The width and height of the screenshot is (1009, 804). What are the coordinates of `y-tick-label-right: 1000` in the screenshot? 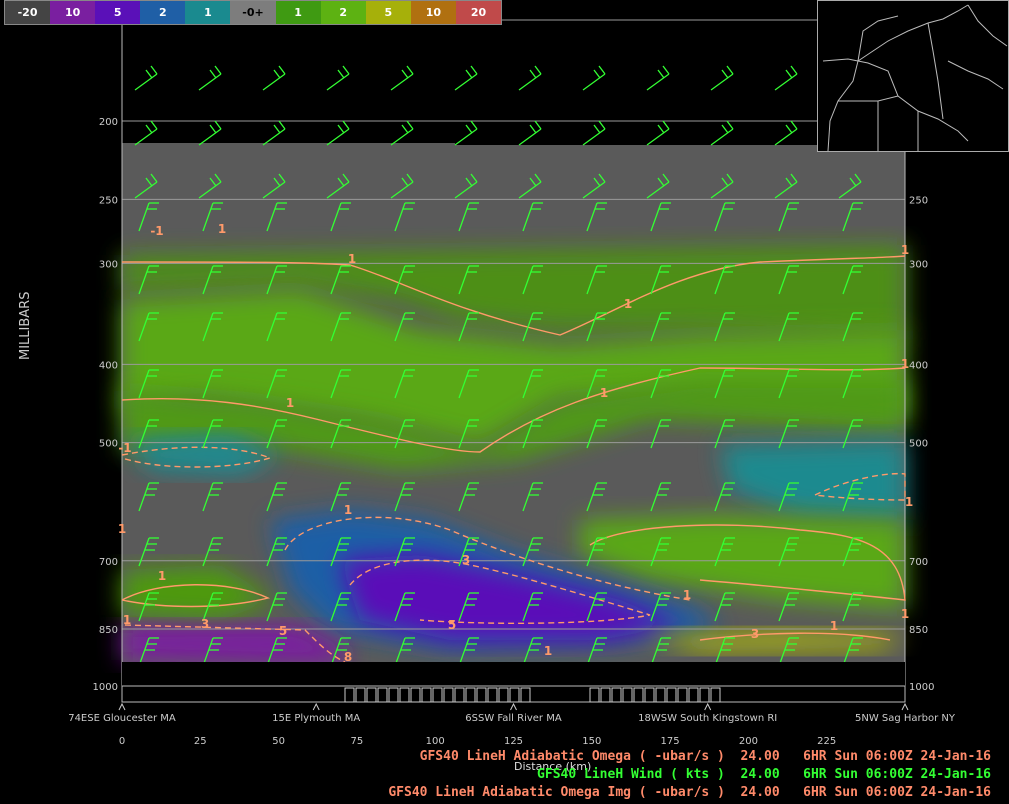 It's located at (921, 687).